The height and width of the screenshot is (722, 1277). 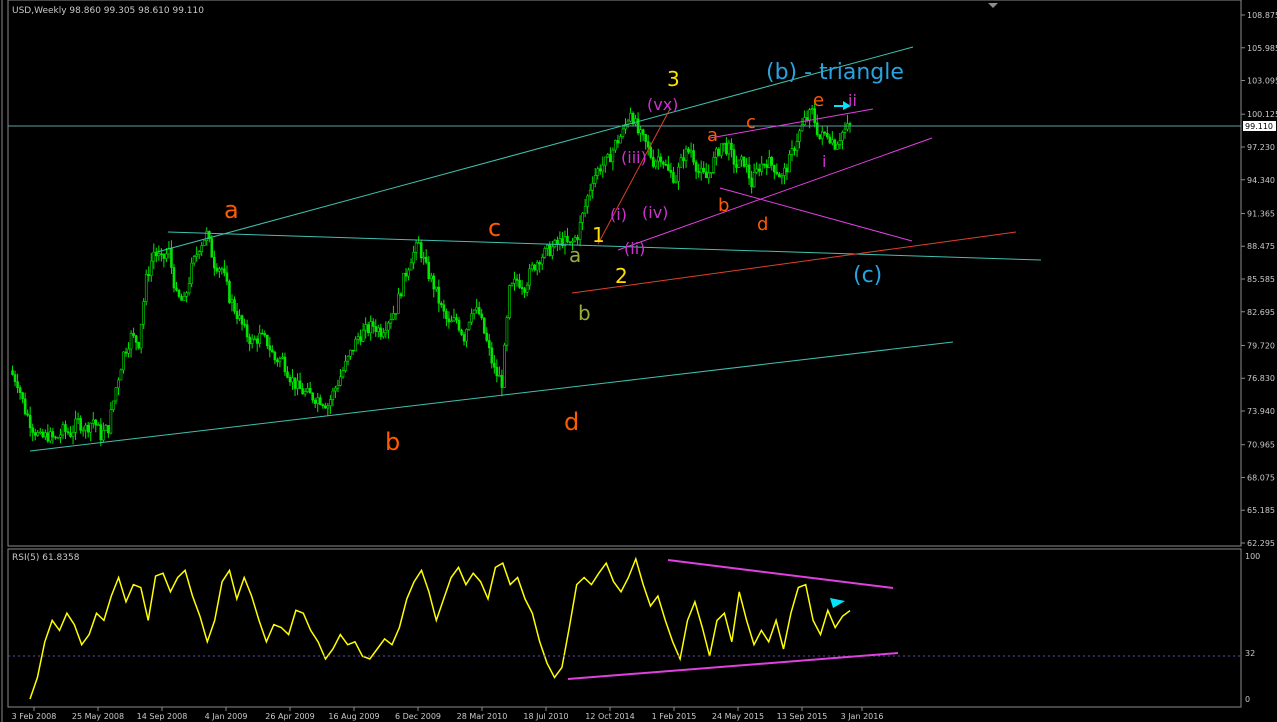 I want to click on wave-label-1: 1, so click(x=598, y=235).